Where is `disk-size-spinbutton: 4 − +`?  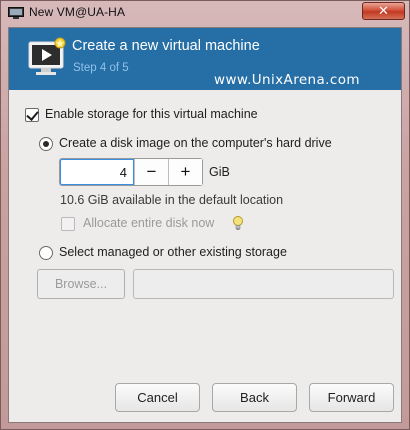
disk-size-spinbutton: 4 − + is located at coordinates (131, 172).